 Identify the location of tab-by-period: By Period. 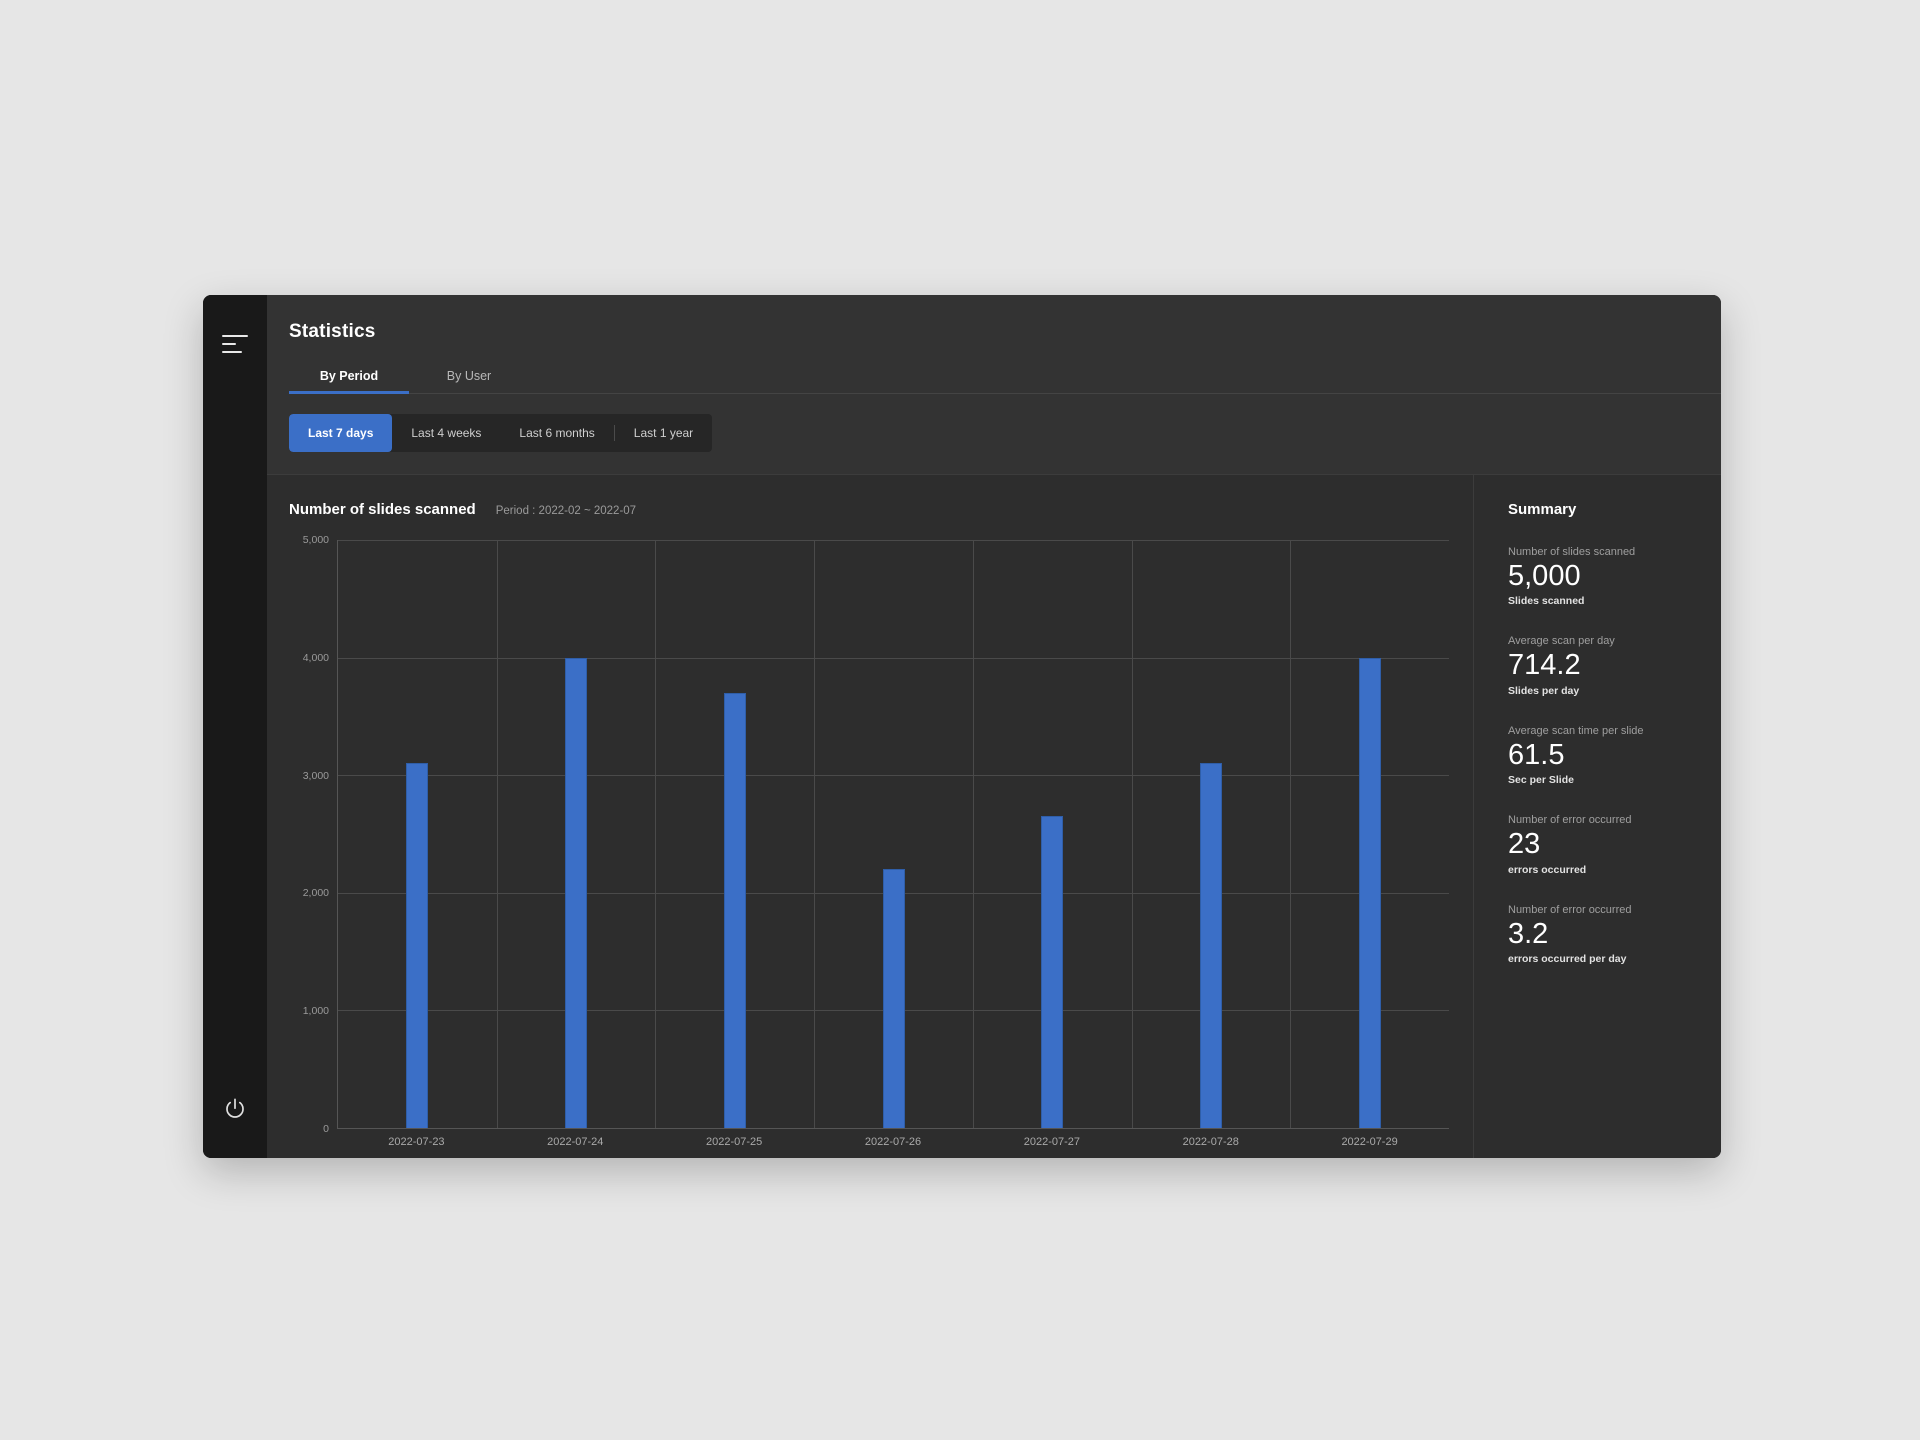
(349, 381).